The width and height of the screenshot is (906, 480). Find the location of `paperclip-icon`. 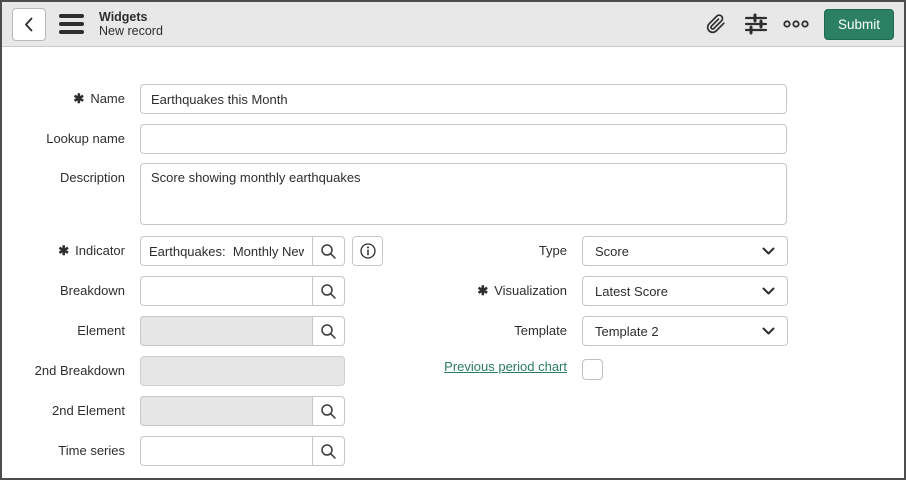

paperclip-icon is located at coordinates (716, 24).